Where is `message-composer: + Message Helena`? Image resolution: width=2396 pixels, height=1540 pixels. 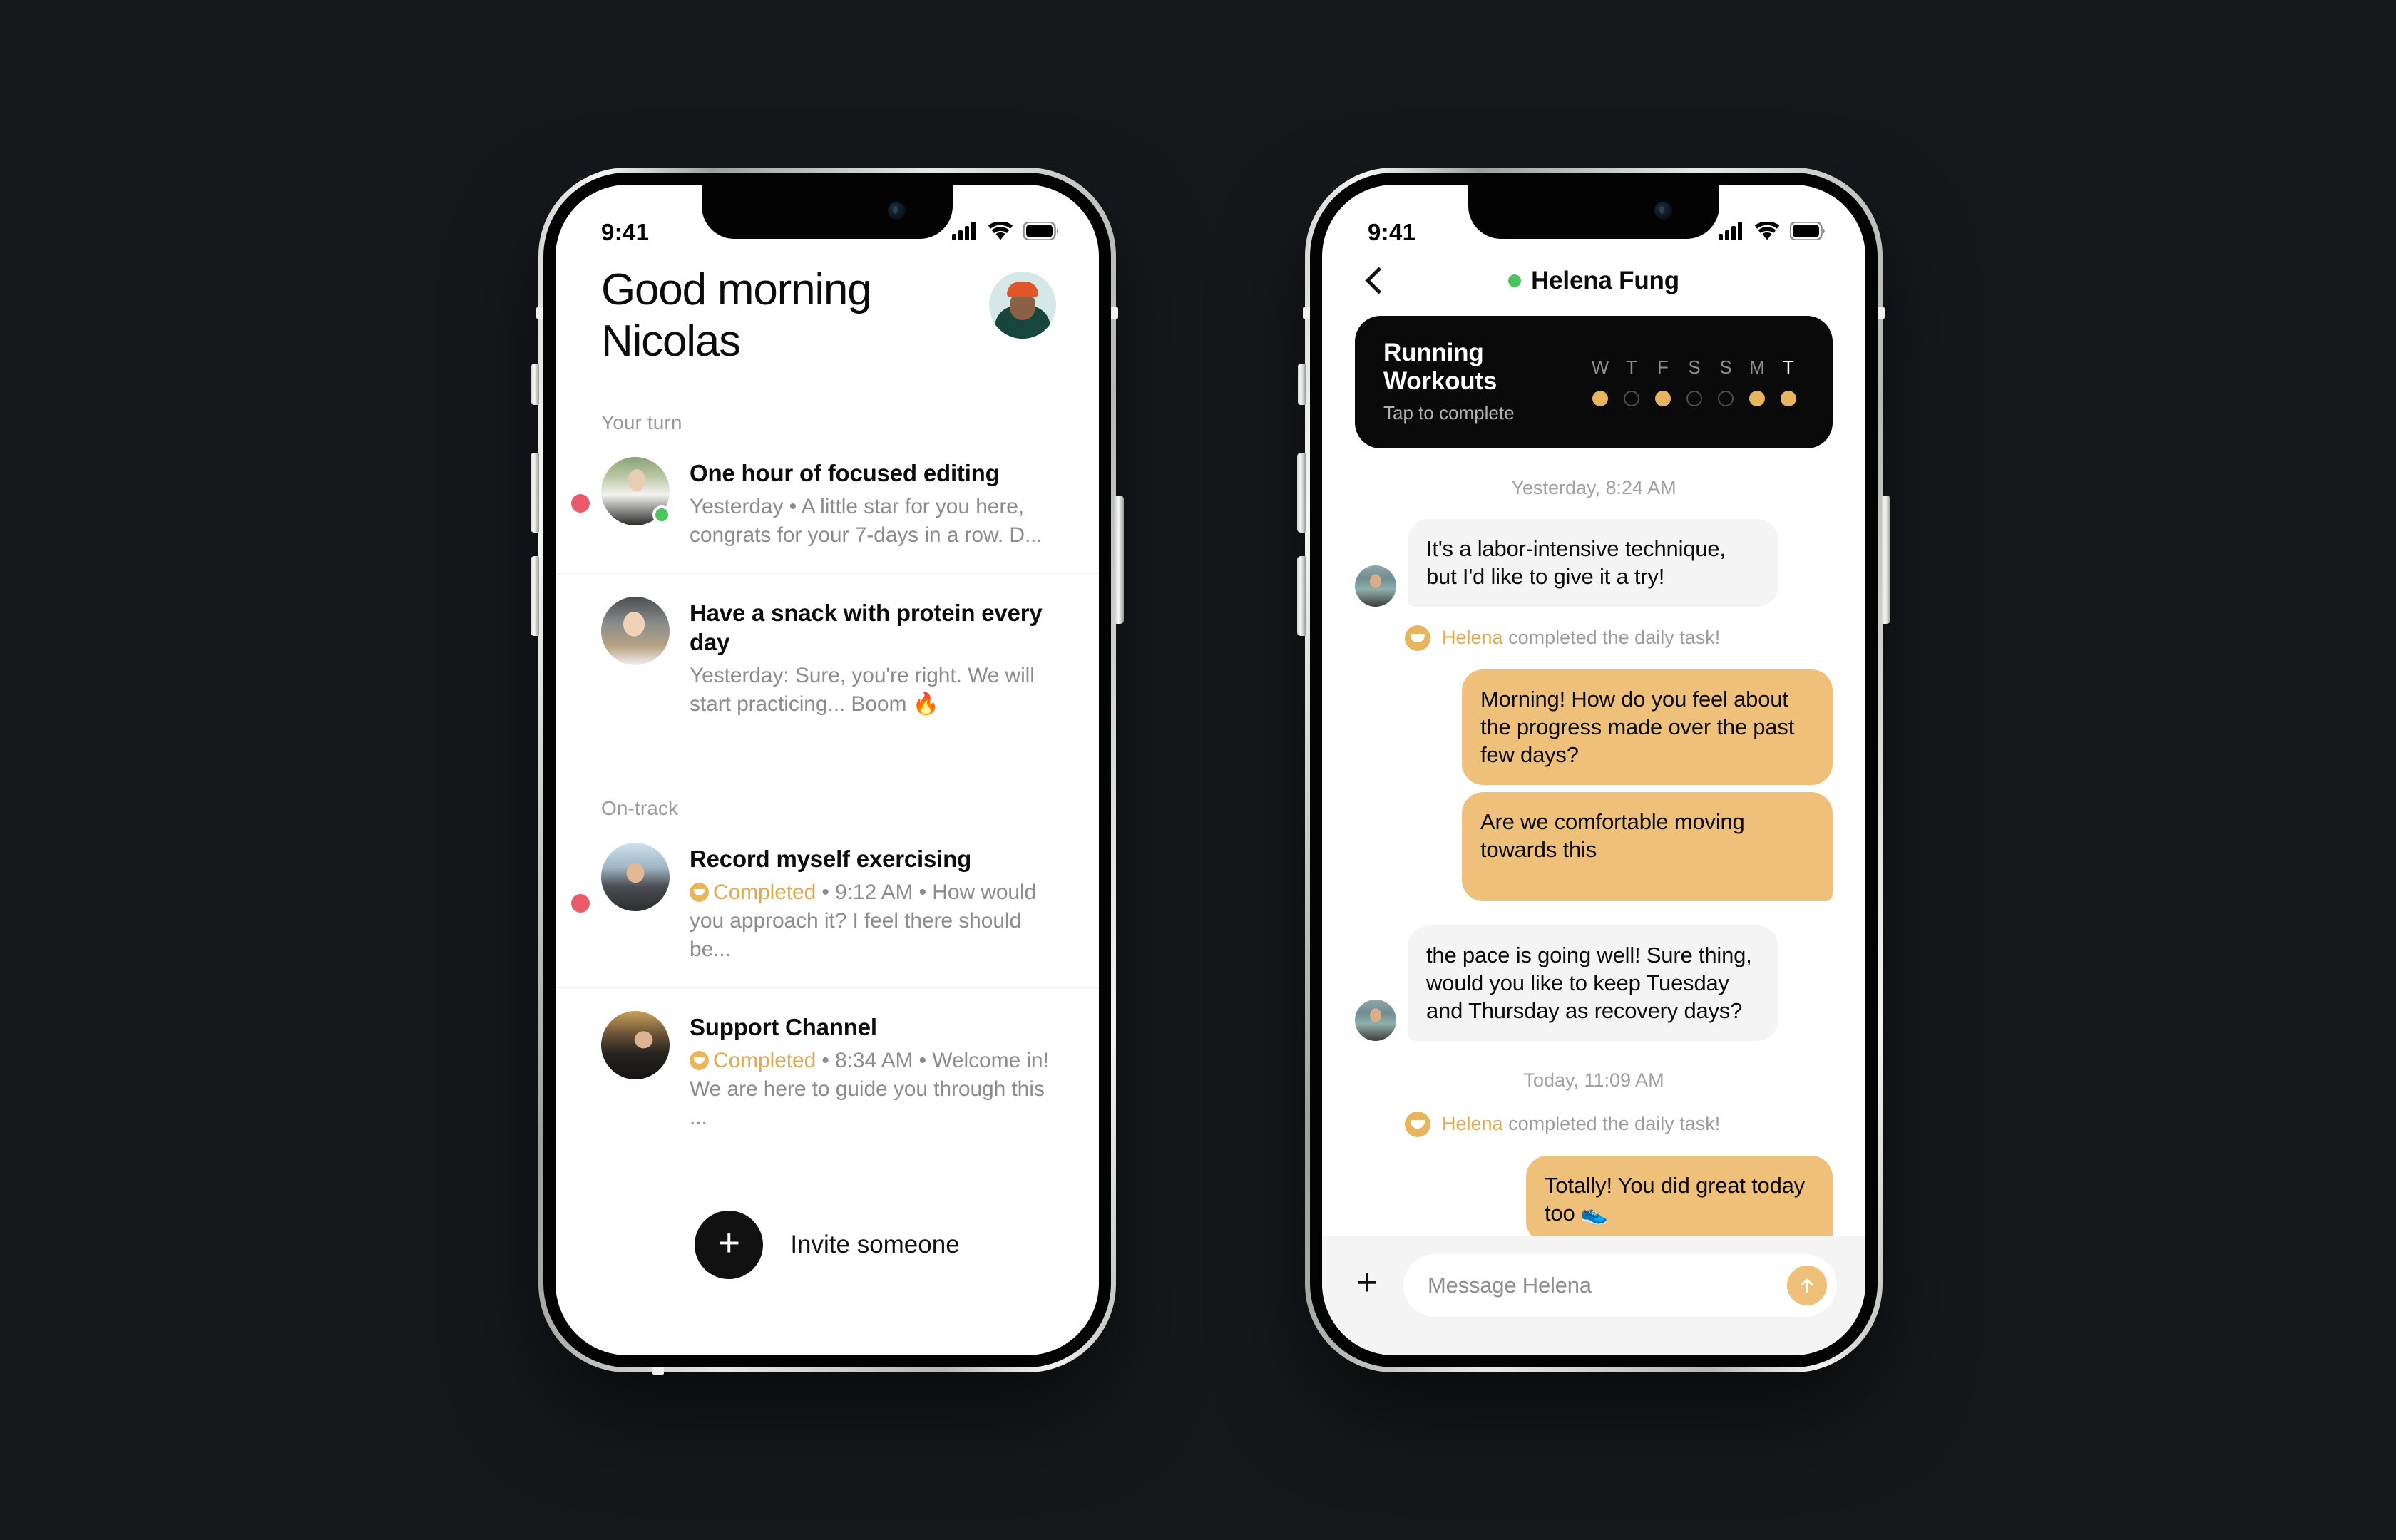 message-composer: + Message Helena is located at coordinates (1593, 1295).